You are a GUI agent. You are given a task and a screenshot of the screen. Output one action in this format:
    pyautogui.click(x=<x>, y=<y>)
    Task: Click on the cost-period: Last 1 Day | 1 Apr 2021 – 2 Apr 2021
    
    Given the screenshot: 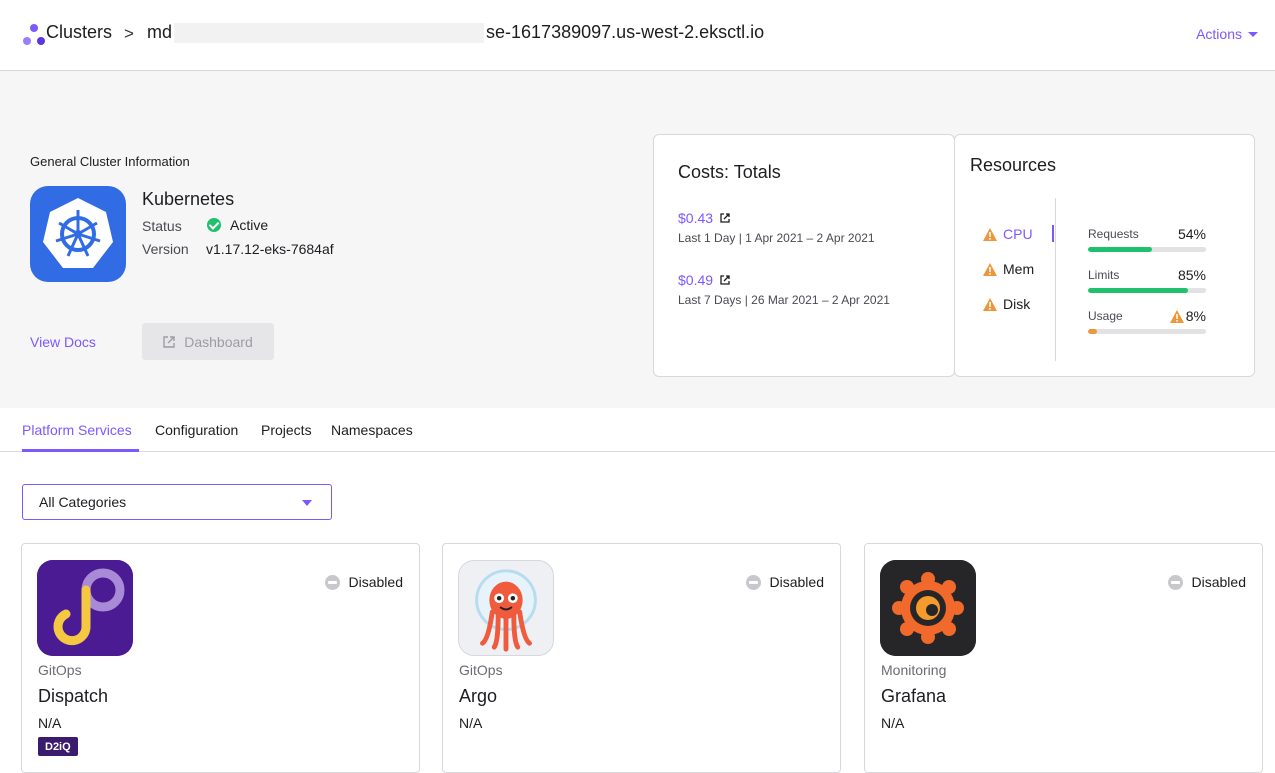 What is the action you would take?
    pyautogui.click(x=776, y=238)
    